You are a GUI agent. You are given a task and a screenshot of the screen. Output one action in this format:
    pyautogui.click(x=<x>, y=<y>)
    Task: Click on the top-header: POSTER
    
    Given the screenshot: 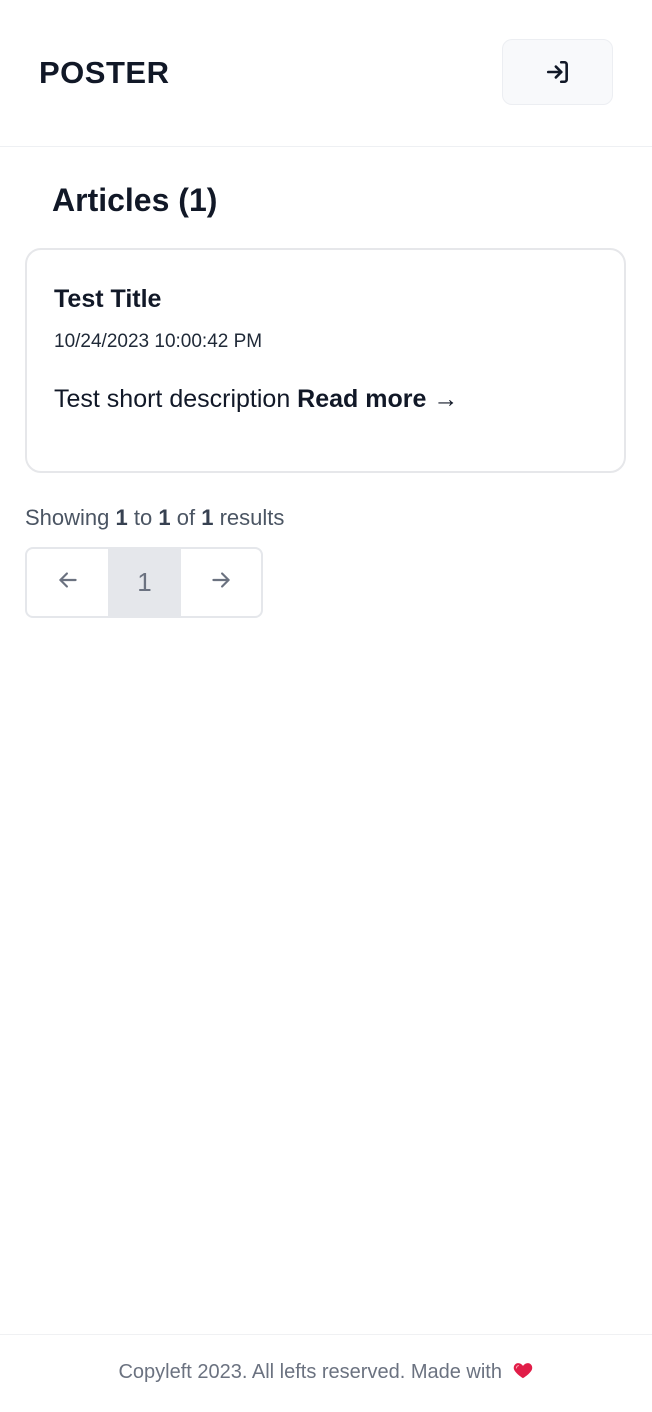 What is the action you would take?
    pyautogui.click(x=326, y=73)
    